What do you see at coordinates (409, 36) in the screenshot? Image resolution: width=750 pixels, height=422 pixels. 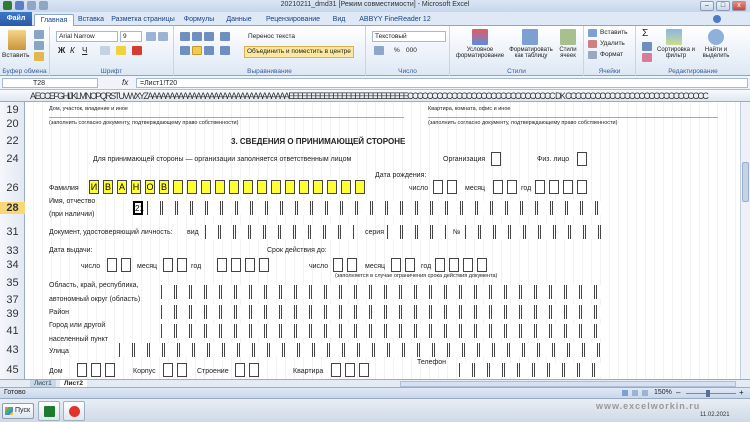 I see `number-format-select: Текстовый` at bounding box center [409, 36].